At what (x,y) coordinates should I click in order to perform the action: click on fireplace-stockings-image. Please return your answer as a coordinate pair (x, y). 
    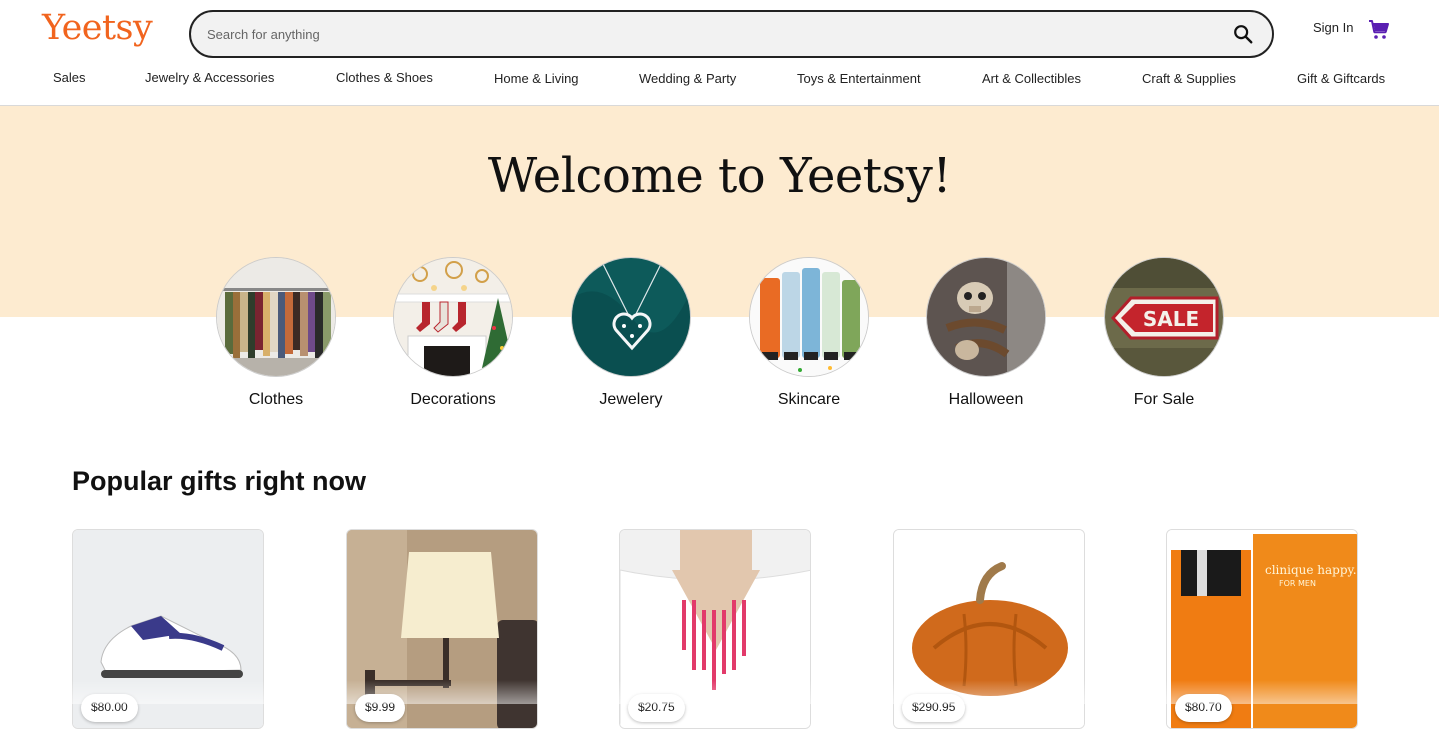
    Looking at the image, I should click on (453, 317).